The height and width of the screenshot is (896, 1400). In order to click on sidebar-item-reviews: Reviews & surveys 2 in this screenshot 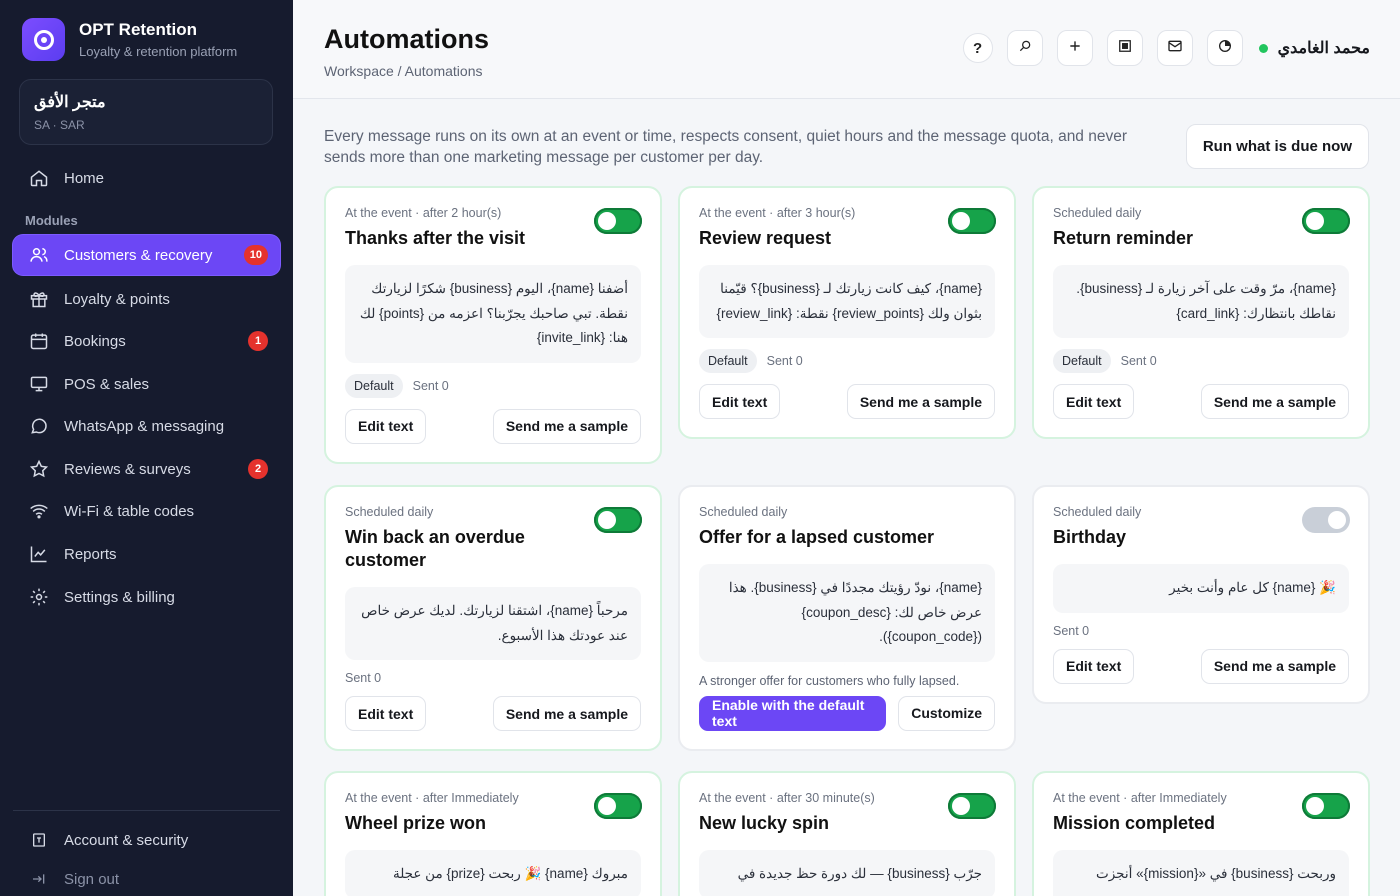, I will do `click(146, 469)`.